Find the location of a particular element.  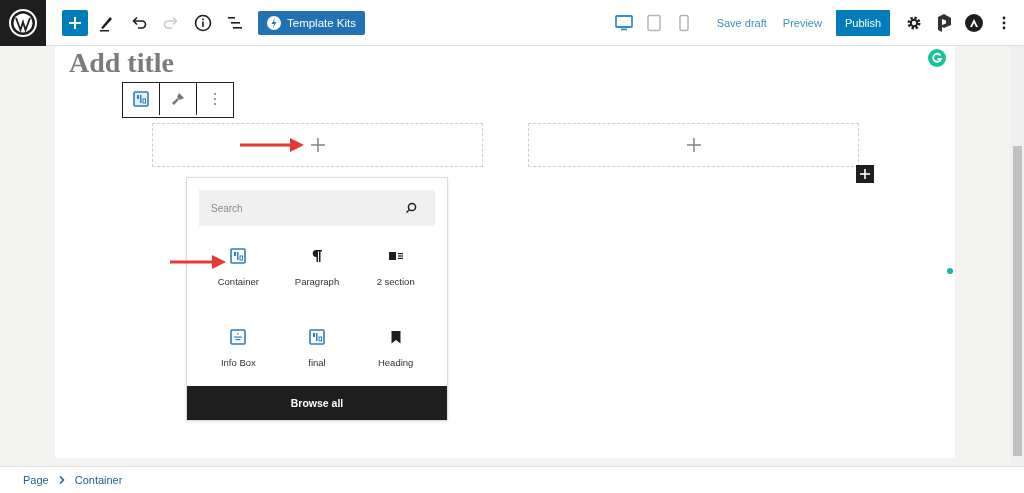

scrollbar-thumb is located at coordinates (1017, 301).